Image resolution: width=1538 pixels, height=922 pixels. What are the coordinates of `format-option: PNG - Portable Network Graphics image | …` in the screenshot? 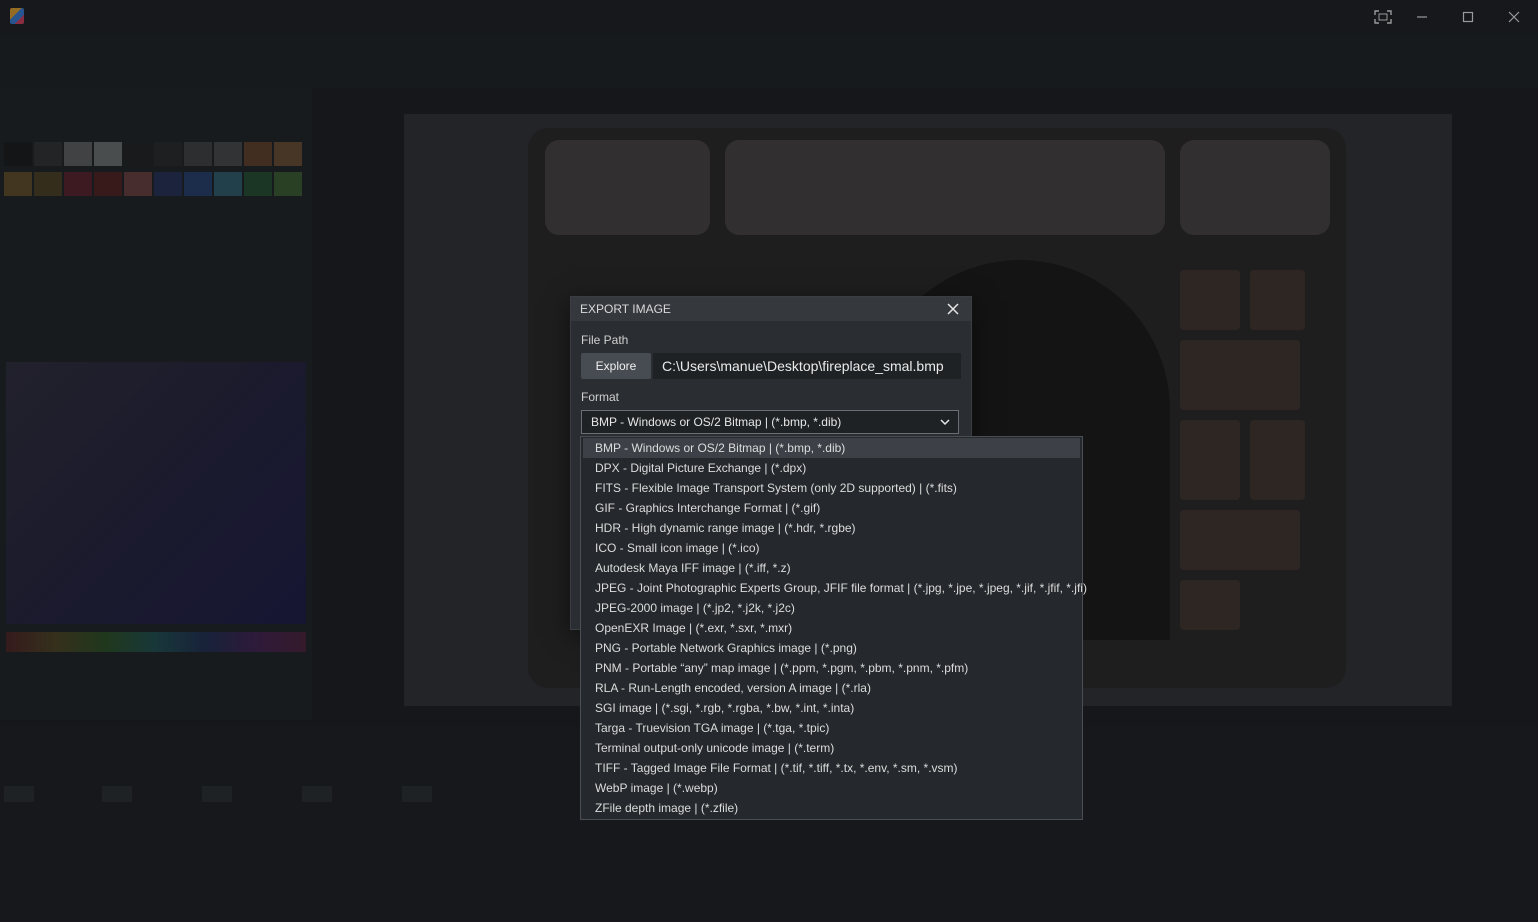 It's located at (831, 648).